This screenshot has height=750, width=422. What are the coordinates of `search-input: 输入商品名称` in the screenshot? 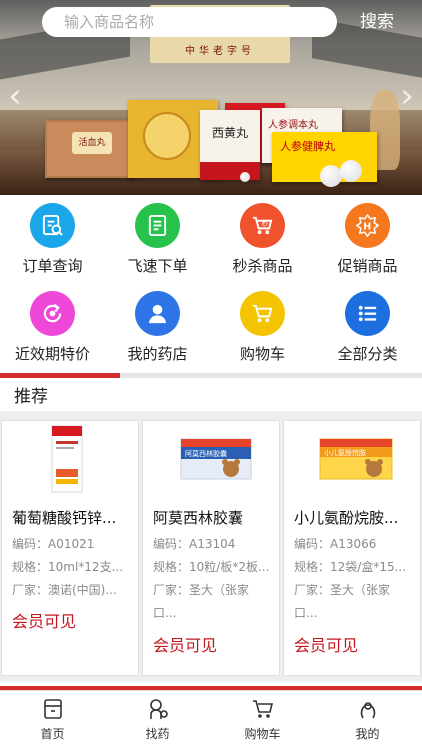 It's located at (189, 22).